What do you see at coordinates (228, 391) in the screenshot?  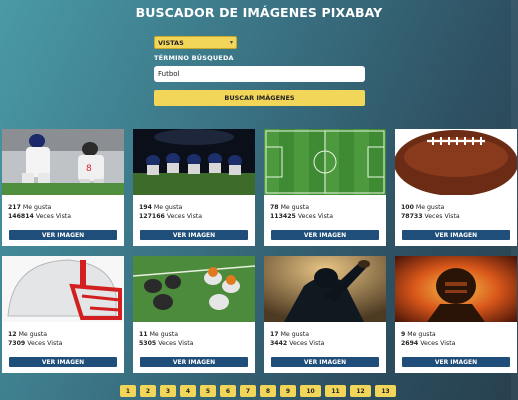 I see `page-button: 6` at bounding box center [228, 391].